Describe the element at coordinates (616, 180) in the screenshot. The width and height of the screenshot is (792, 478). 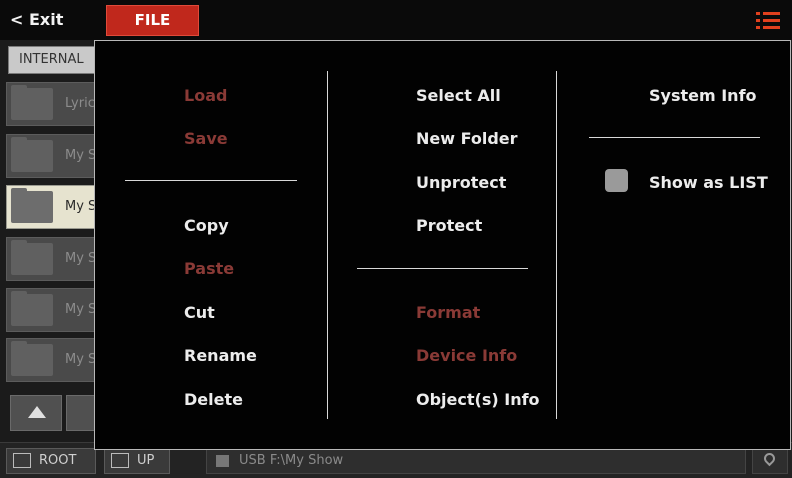
I see `show-as-list-checkbox` at that location.